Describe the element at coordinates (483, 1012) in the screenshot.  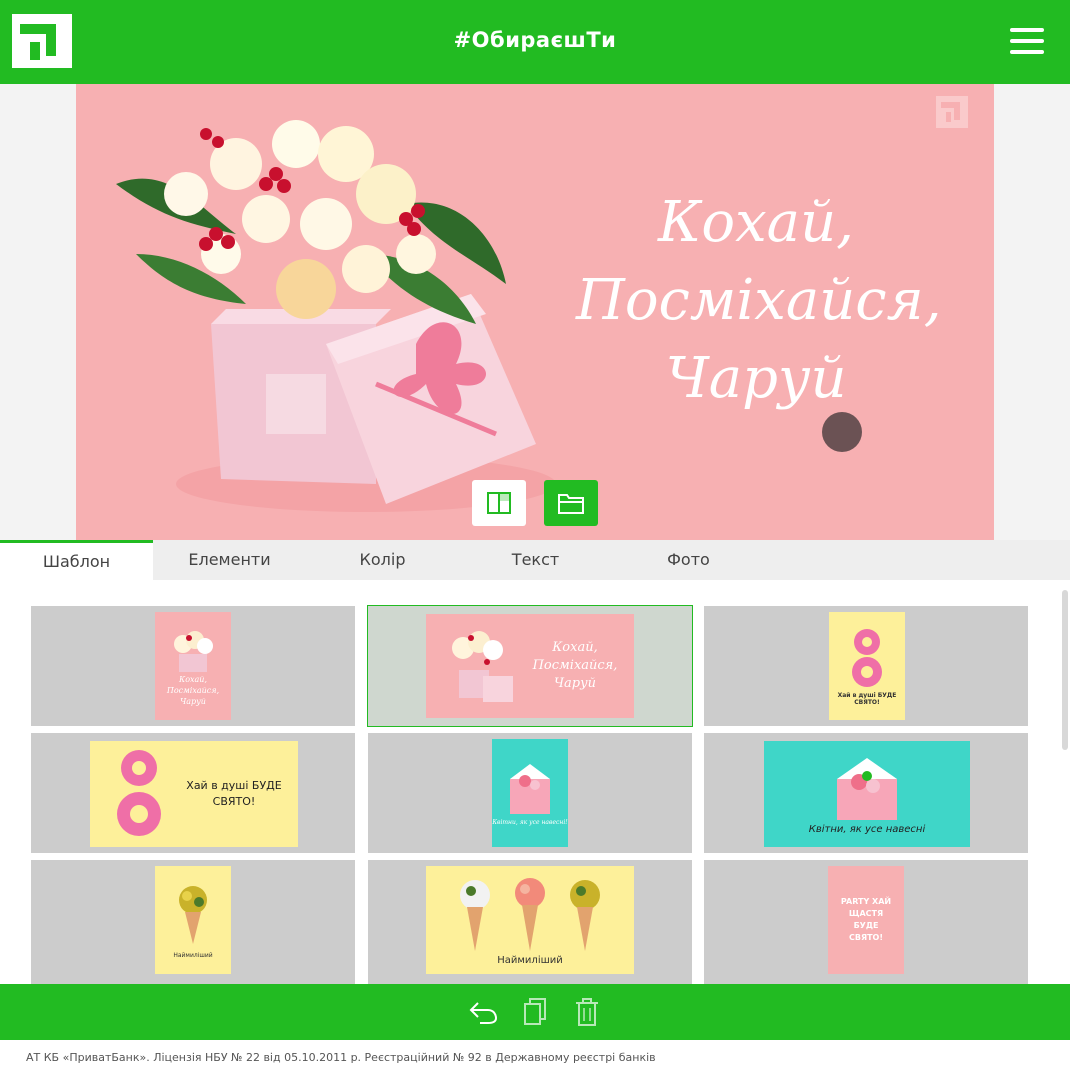
I see `undo-icon` at that location.